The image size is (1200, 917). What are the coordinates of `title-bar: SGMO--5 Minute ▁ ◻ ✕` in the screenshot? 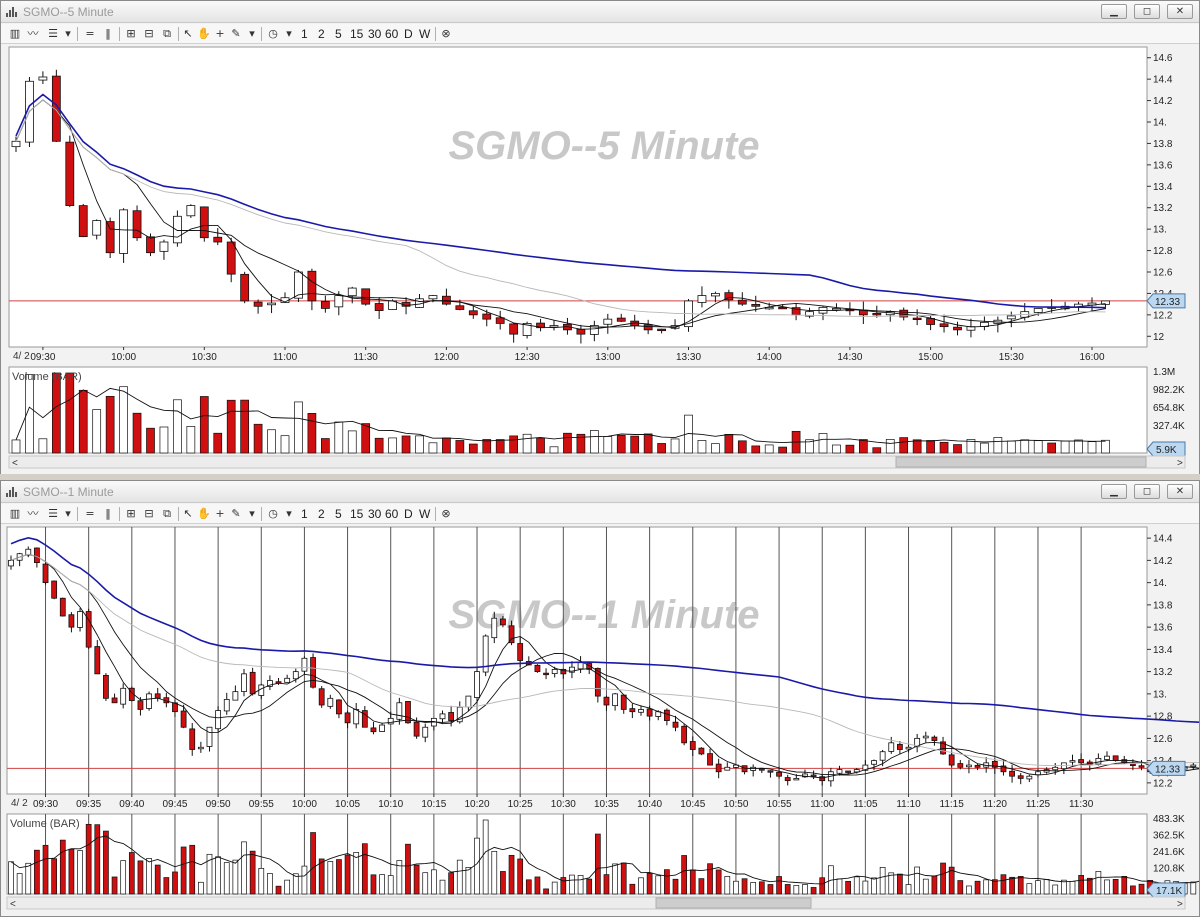 It's located at (600, 12).